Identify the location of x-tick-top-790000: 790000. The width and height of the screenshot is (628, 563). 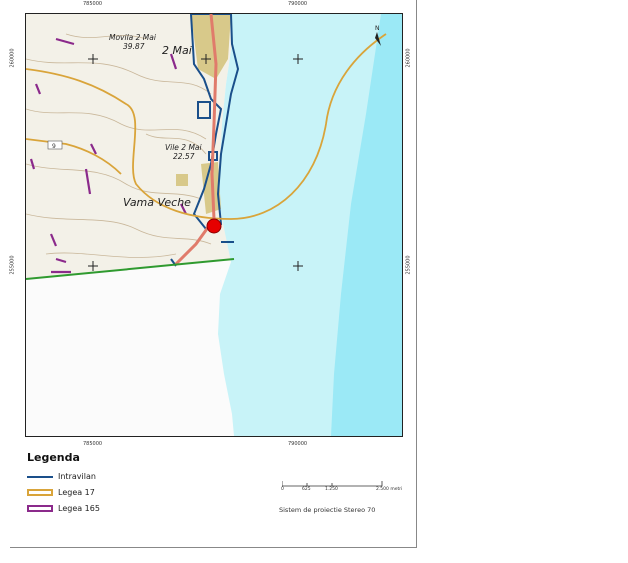
(298, 4).